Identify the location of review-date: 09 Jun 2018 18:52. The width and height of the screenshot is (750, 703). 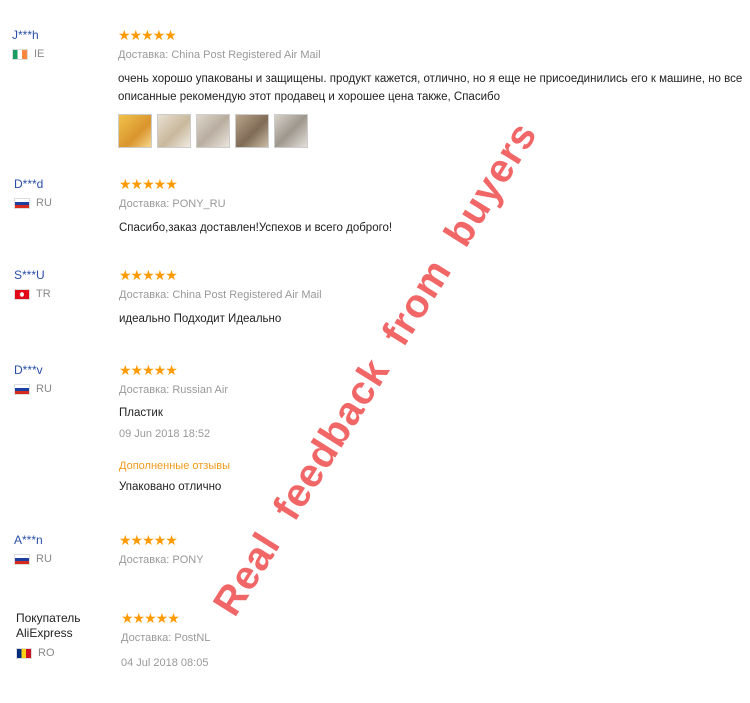
(165, 434).